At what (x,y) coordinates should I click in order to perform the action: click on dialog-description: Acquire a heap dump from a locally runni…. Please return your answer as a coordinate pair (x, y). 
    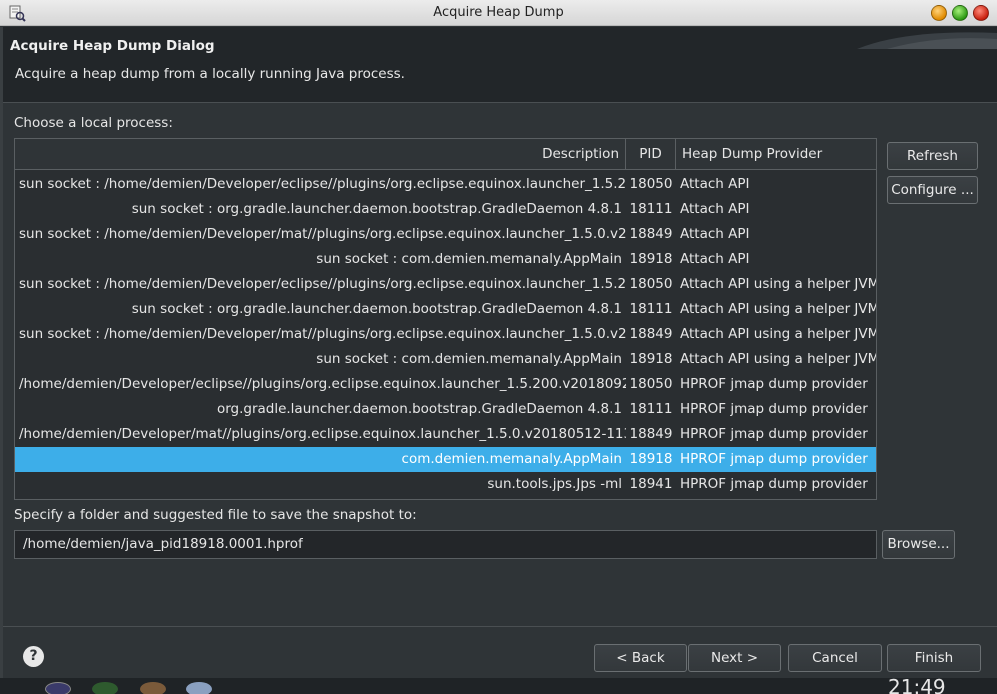
    Looking at the image, I should click on (210, 74).